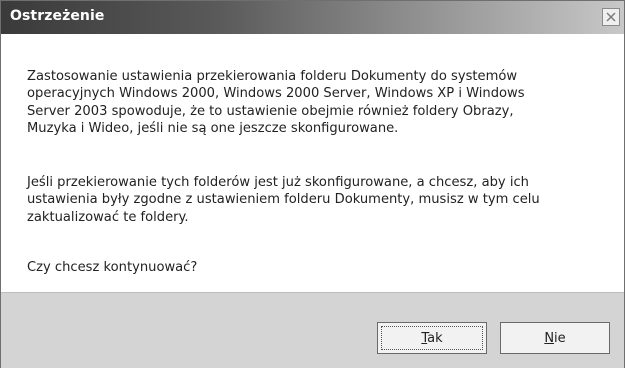  What do you see at coordinates (57, 16) in the screenshot?
I see `dialog-title: Ostrzeżenie` at bounding box center [57, 16].